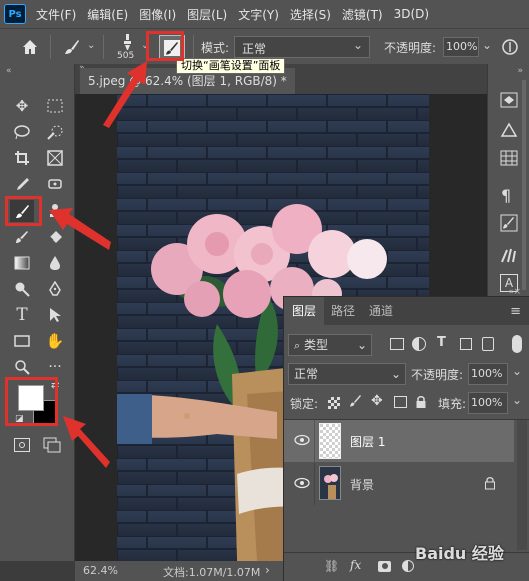 This screenshot has height=581, width=529. I want to click on quick-mask-icon, so click(22, 445).